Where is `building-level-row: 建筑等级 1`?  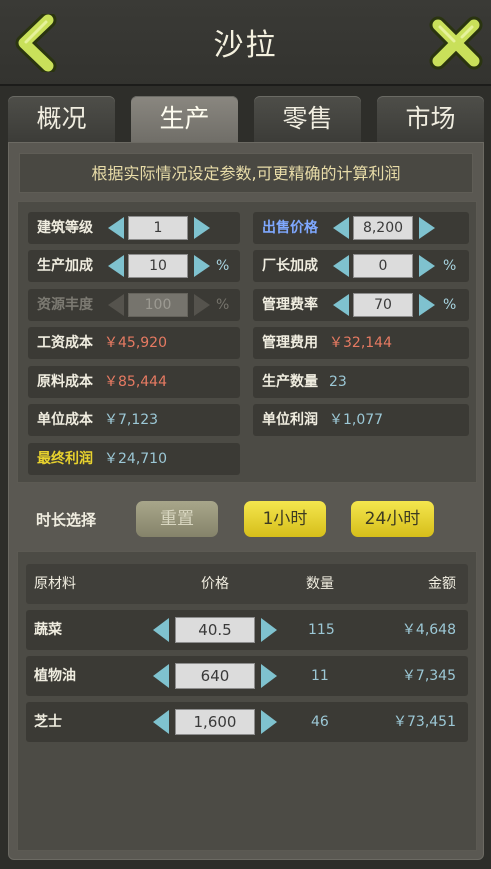 building-level-row: 建筑等级 1 is located at coordinates (134, 228).